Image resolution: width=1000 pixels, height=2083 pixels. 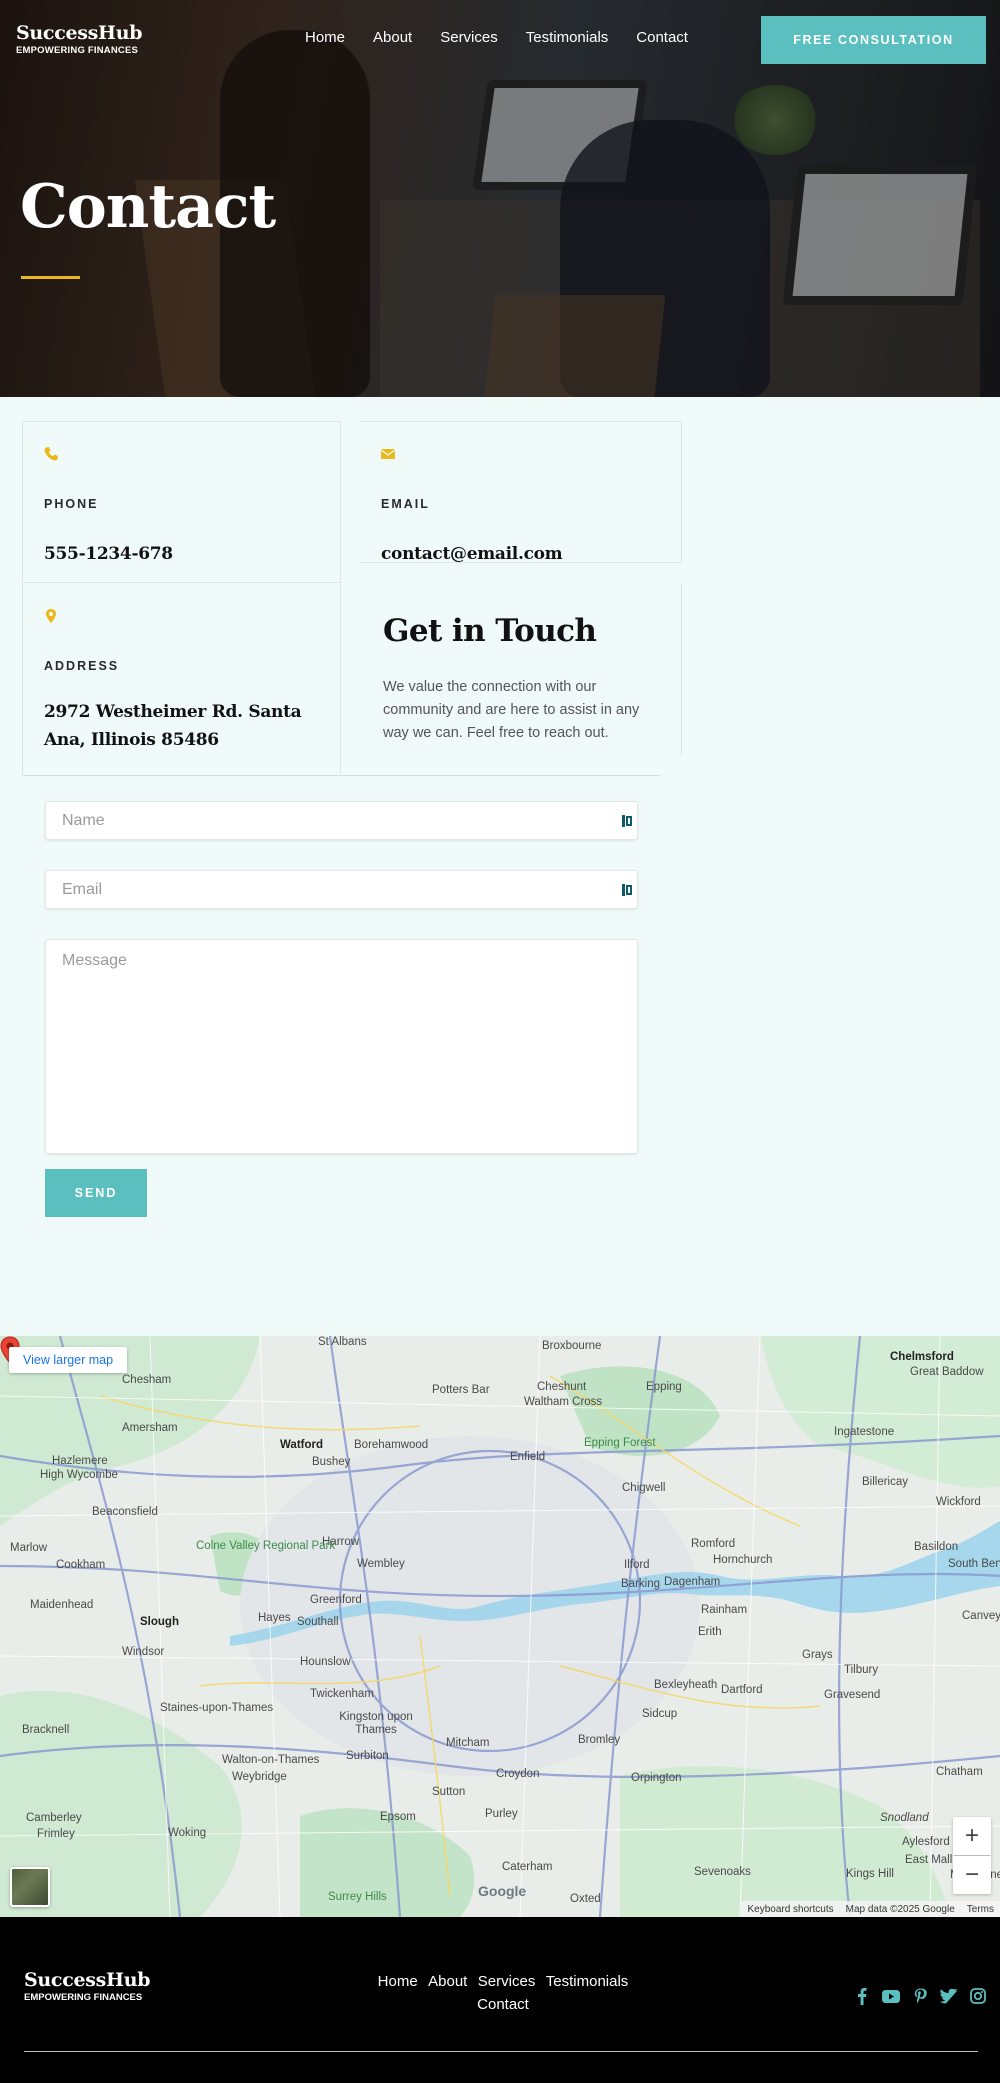 What do you see at coordinates (391, 1445) in the screenshot?
I see `map-label: Borehamwood` at bounding box center [391, 1445].